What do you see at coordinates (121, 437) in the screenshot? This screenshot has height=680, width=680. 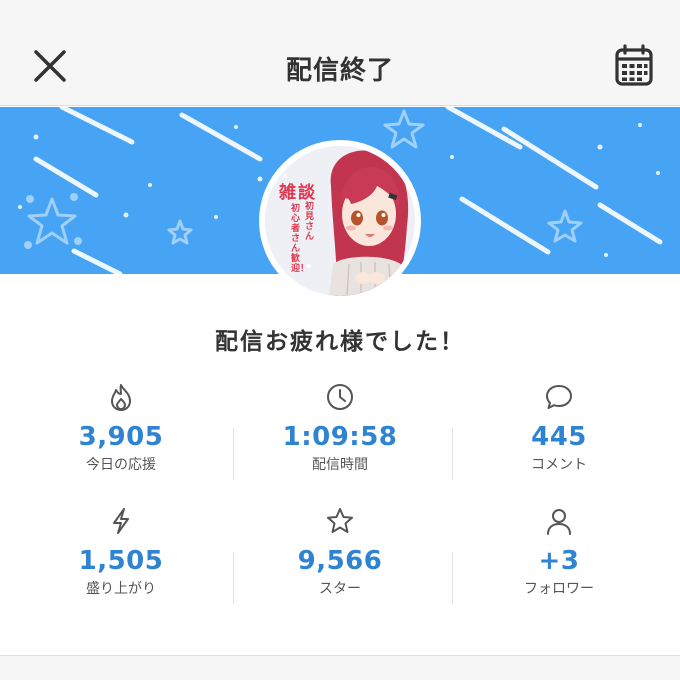 I see `stat-cheers-value: 3,905` at bounding box center [121, 437].